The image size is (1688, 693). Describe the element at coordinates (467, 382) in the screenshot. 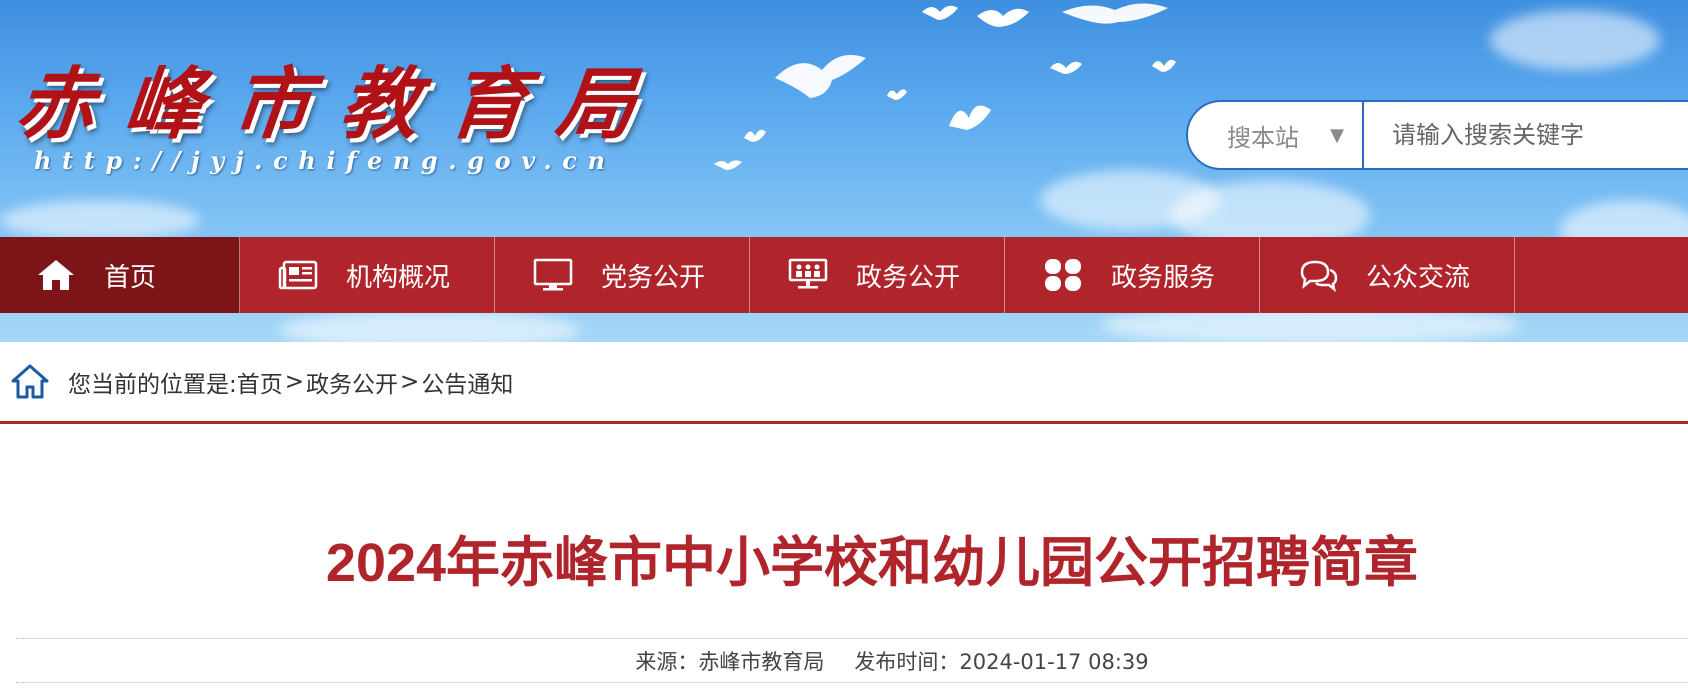

I see `breadcrumb-notices-link: 公告通知` at that location.